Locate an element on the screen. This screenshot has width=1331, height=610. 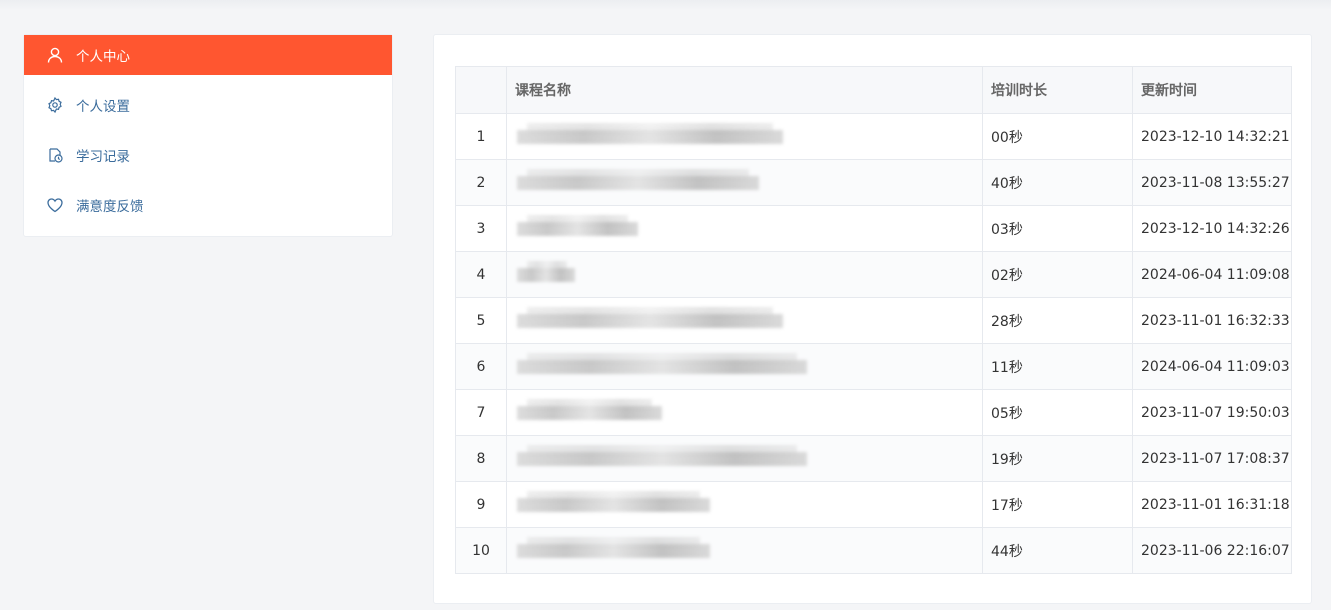
table-row: 2 40秒 2023-11-08 13:55:27 is located at coordinates (873, 182).